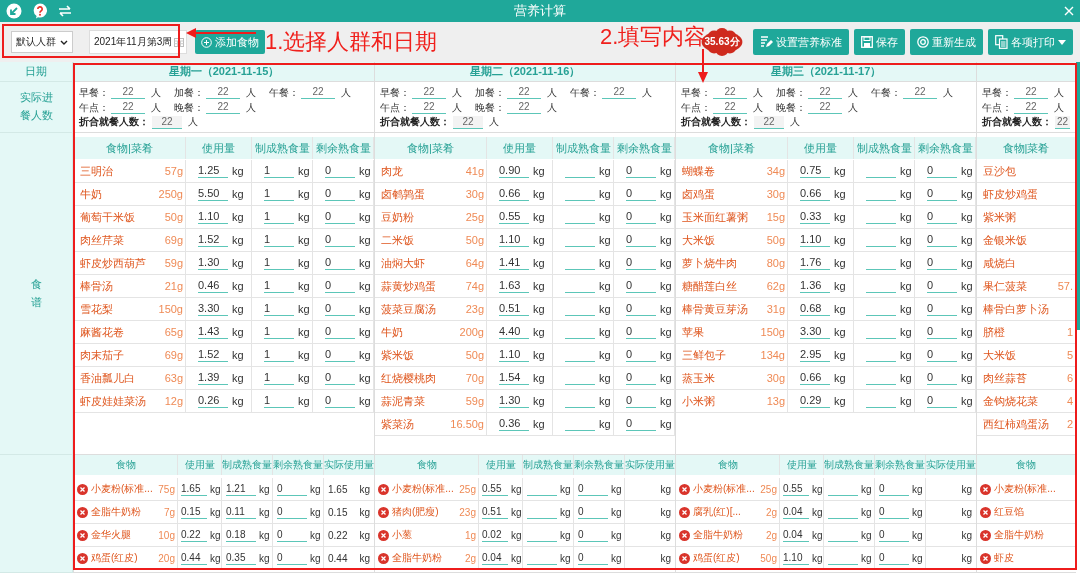 This screenshot has width=1080, height=573. What do you see at coordinates (241, 535) in the screenshot?
I see `amount-field: 0.18` at bounding box center [241, 535].